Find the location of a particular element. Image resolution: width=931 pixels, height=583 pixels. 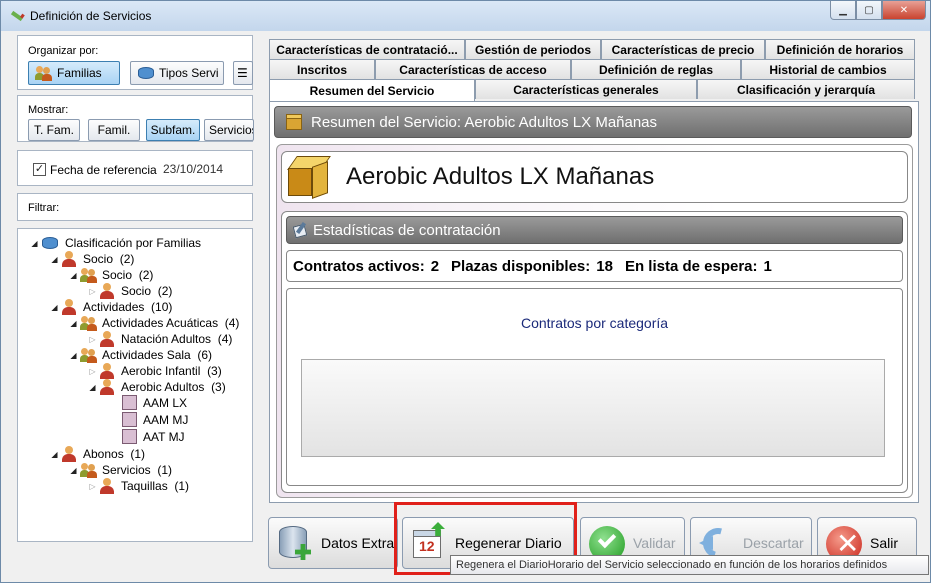

tree-node: ◢ Servicios (1) is located at coordinates (120, 470).